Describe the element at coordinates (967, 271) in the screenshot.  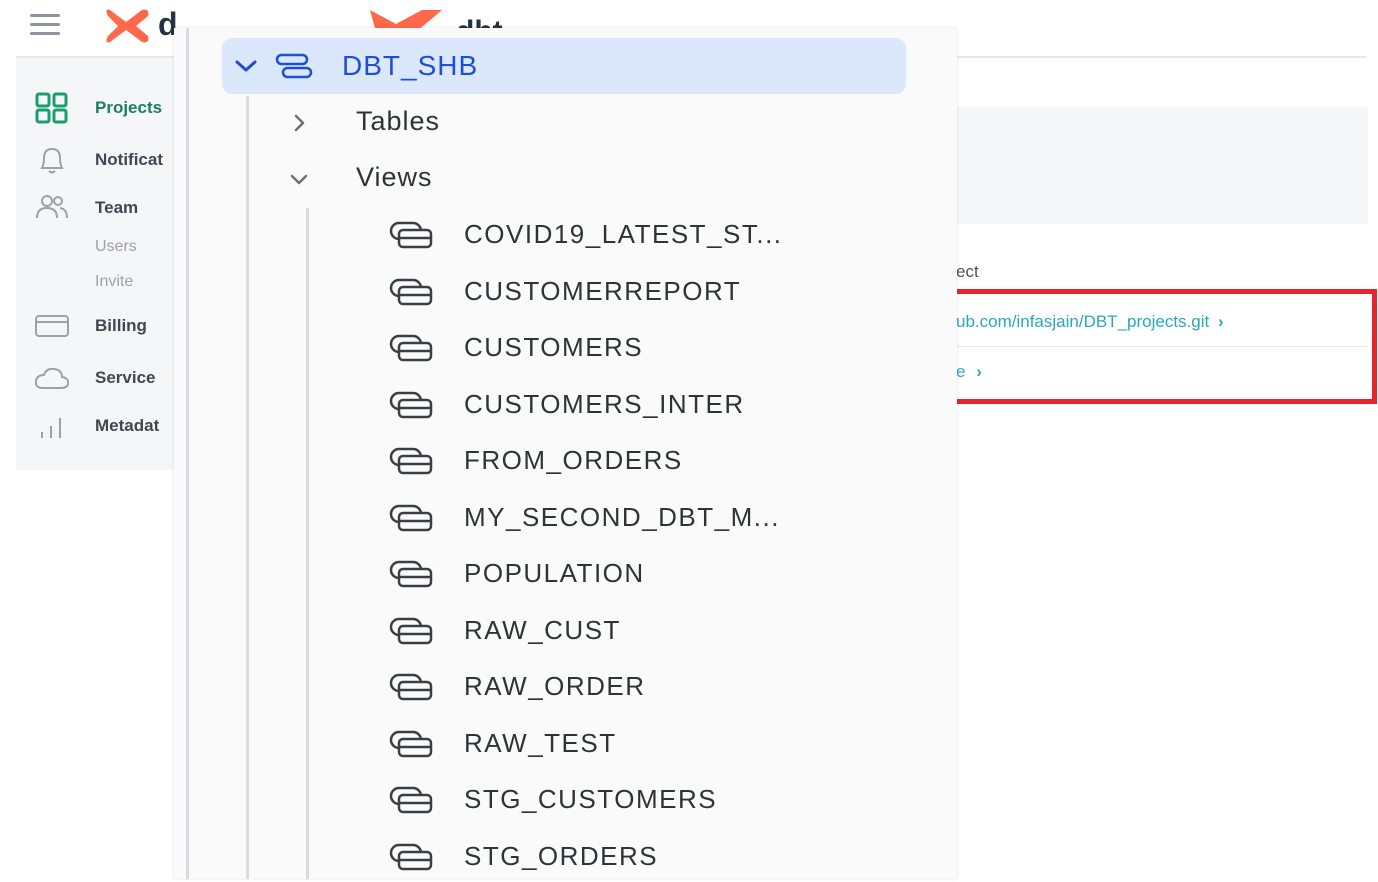
I see `field-label: ect` at that location.